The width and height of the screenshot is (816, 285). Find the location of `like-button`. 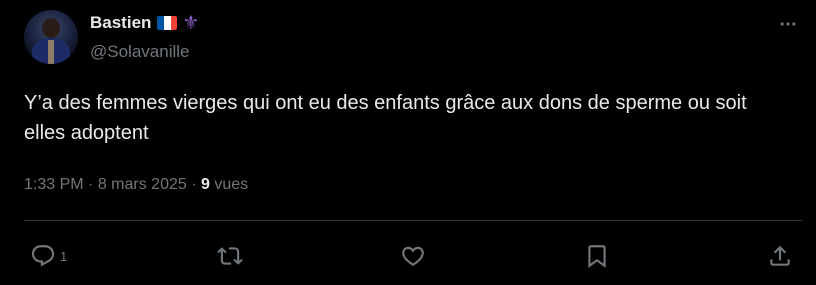

like-button is located at coordinates (413, 256).